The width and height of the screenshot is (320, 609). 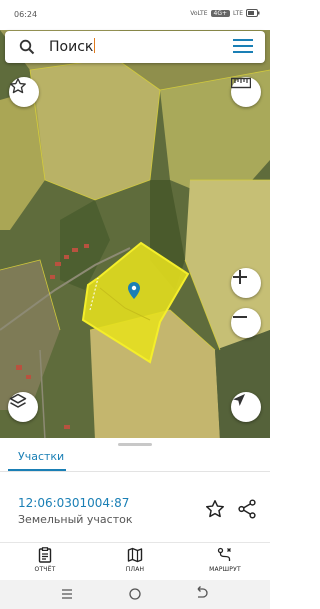 I want to click on search-icon, so click(x=27, y=47).